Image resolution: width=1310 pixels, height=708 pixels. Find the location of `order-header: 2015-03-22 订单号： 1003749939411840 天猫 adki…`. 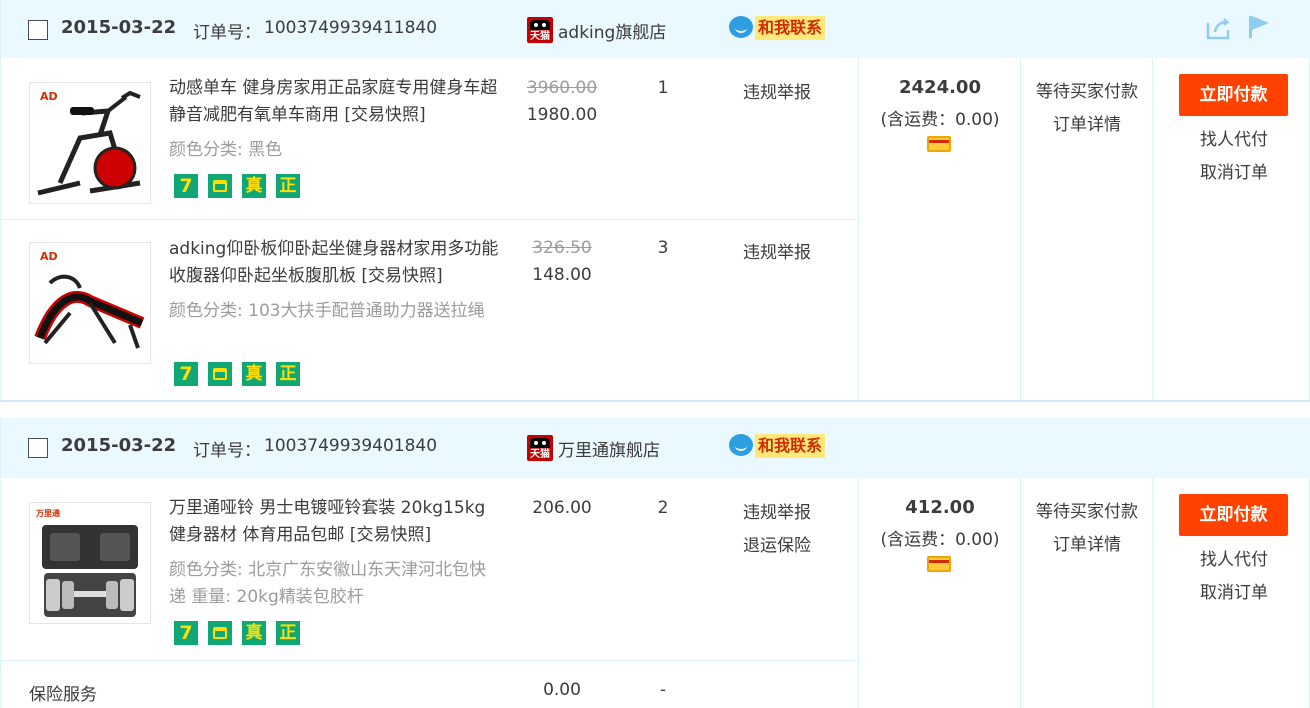

order-header: 2015-03-22 订单号： 1003749939411840 天猫 adki… is located at coordinates (655, 29).